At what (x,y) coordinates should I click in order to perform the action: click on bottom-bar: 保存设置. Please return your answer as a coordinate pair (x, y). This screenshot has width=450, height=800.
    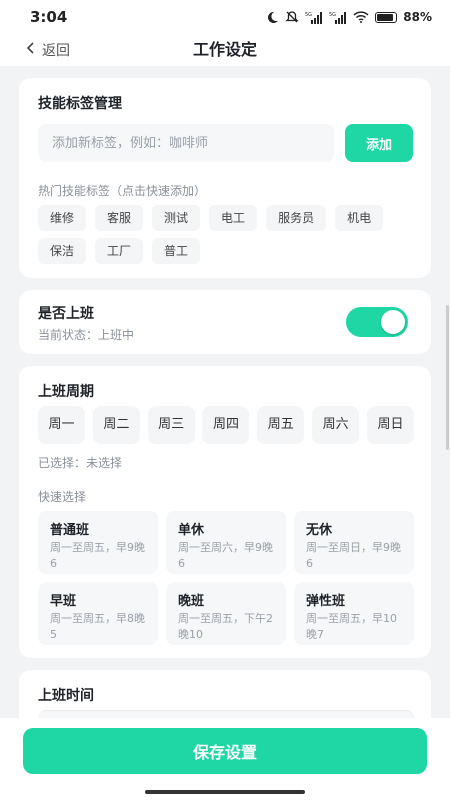
    Looking at the image, I should click on (225, 759).